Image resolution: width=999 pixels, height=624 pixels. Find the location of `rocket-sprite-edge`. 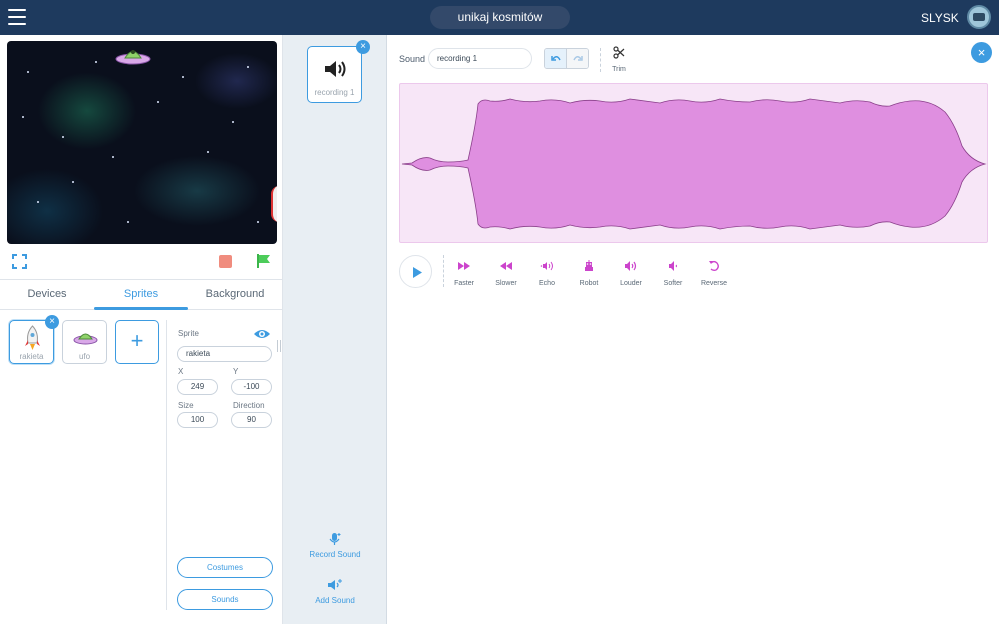

rocket-sprite-edge is located at coordinates (274, 204).